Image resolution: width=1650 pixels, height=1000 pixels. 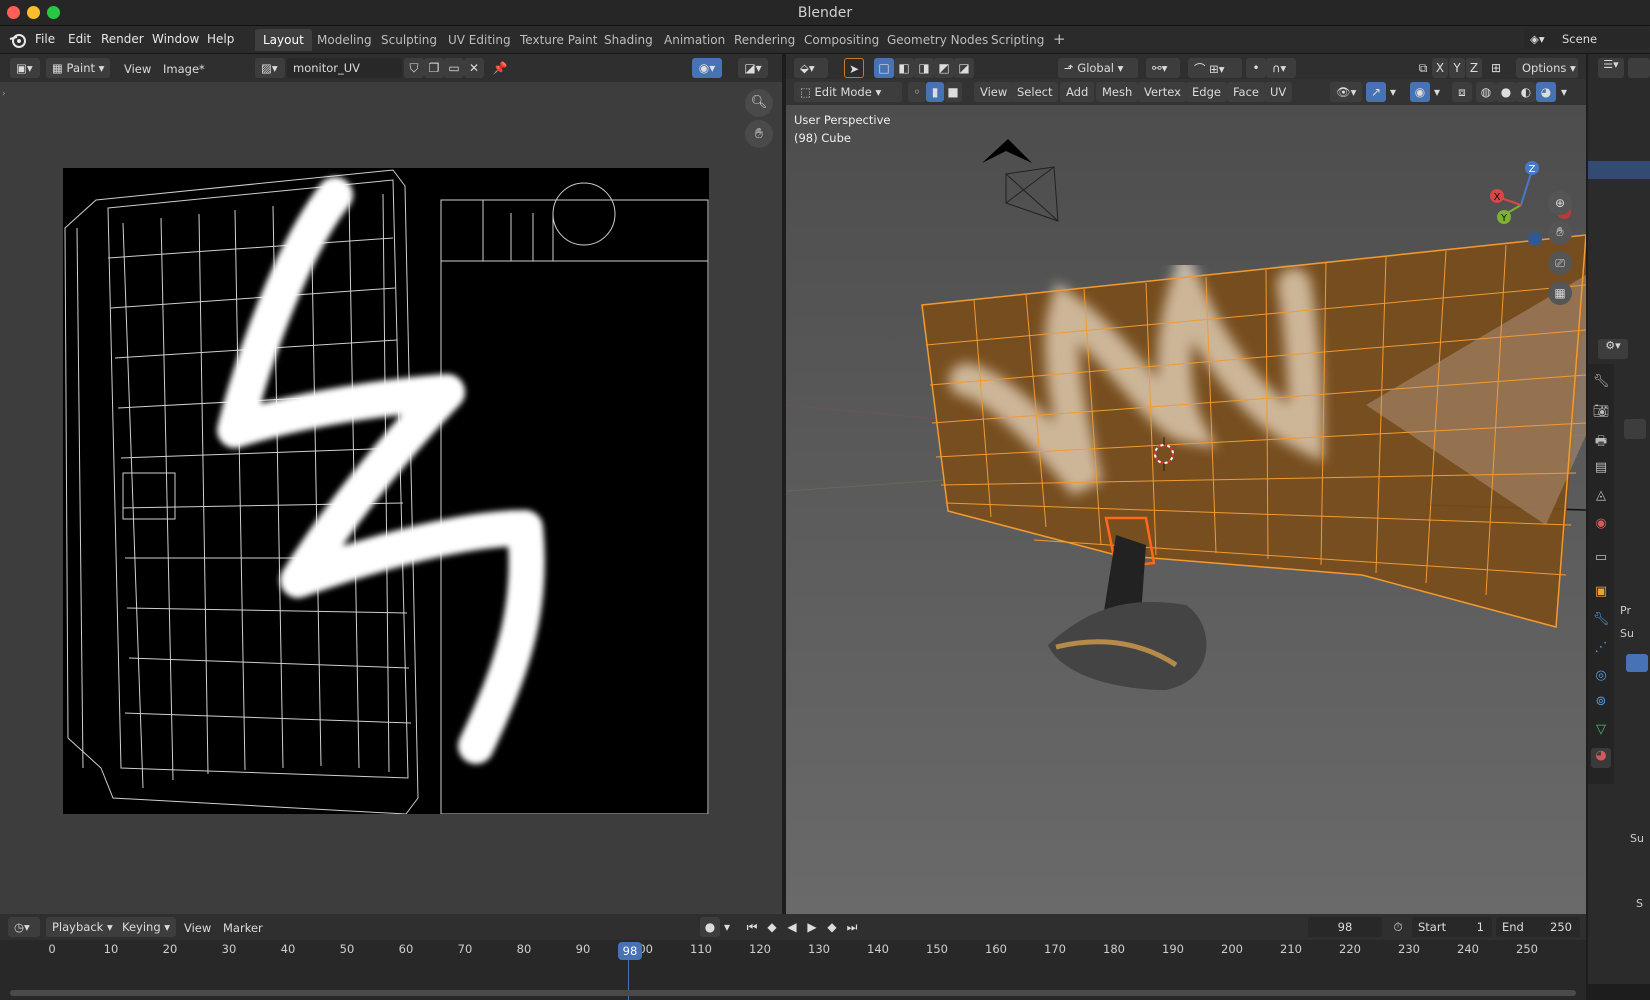 I want to click on shading-dropdown-icon: ▾, so click(x=1564, y=92).